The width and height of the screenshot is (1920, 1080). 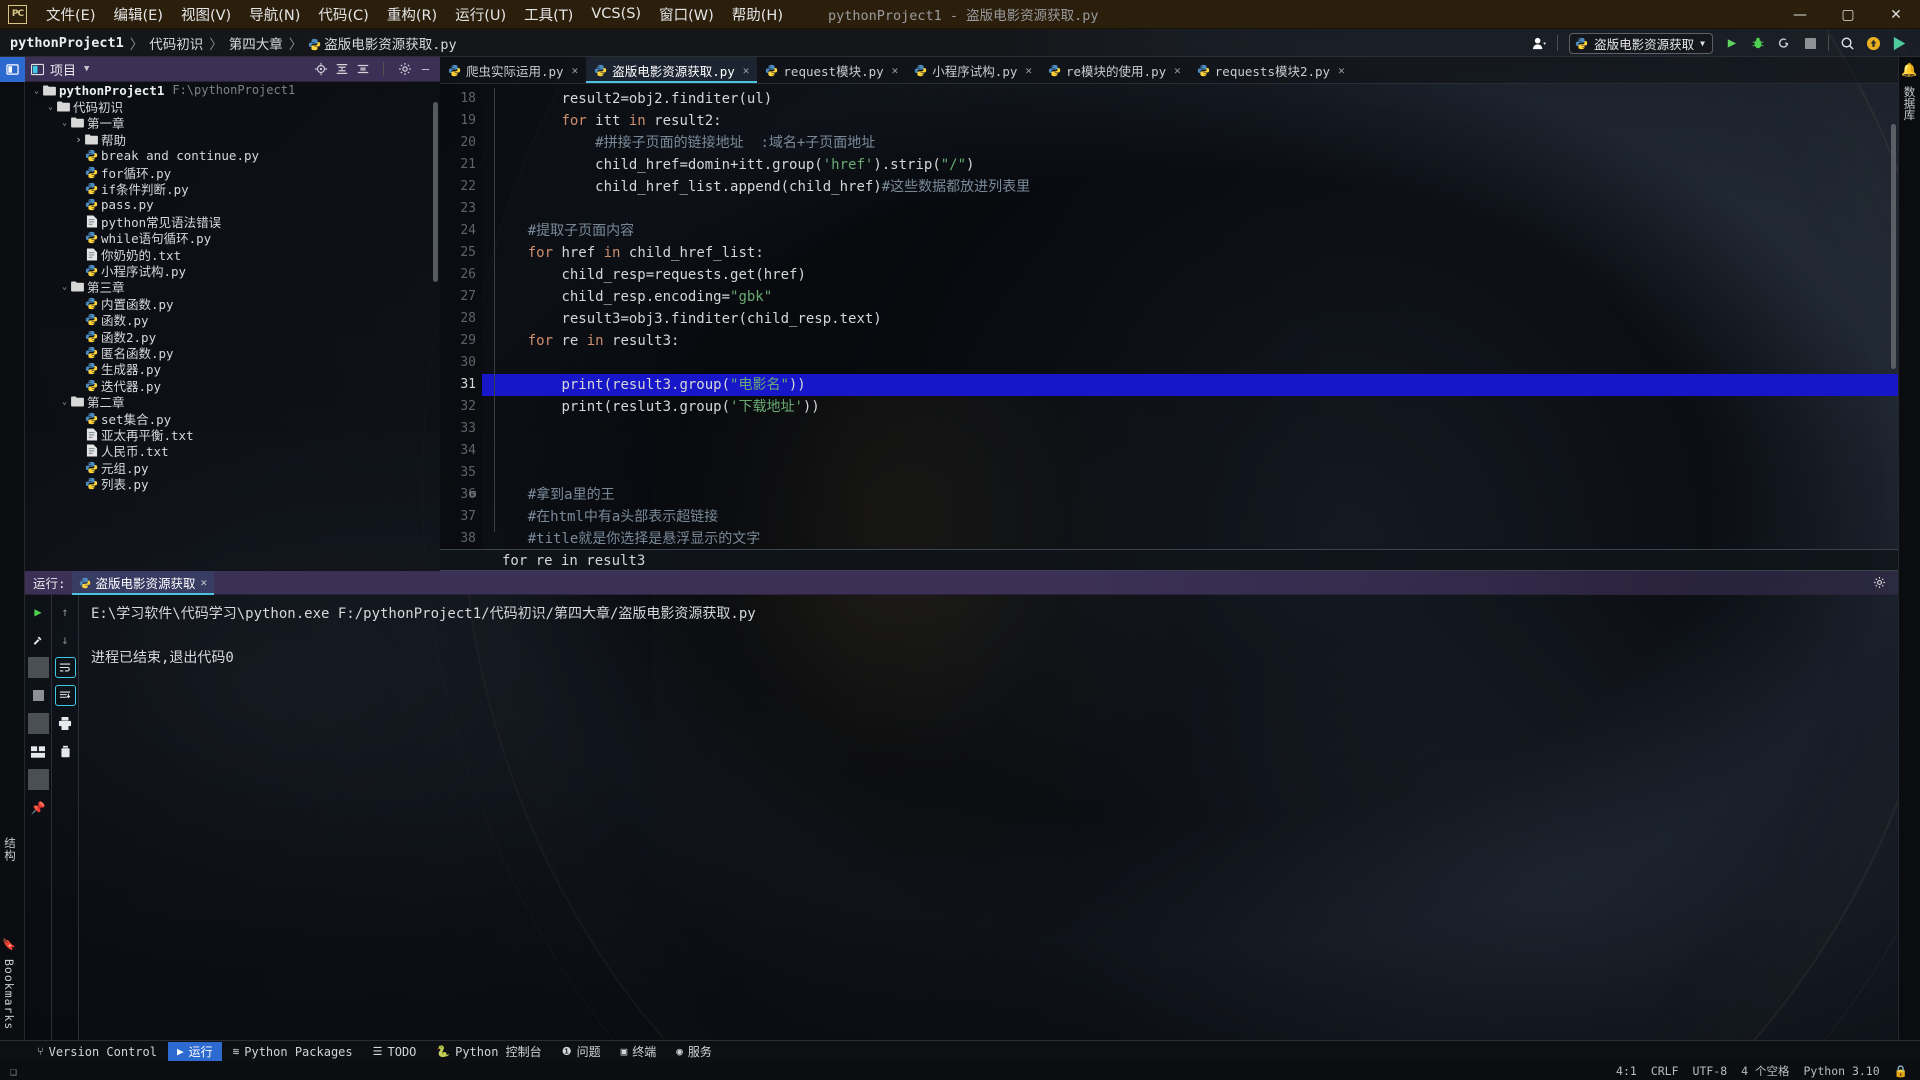 I want to click on hide-icon: —, so click(x=425, y=69).